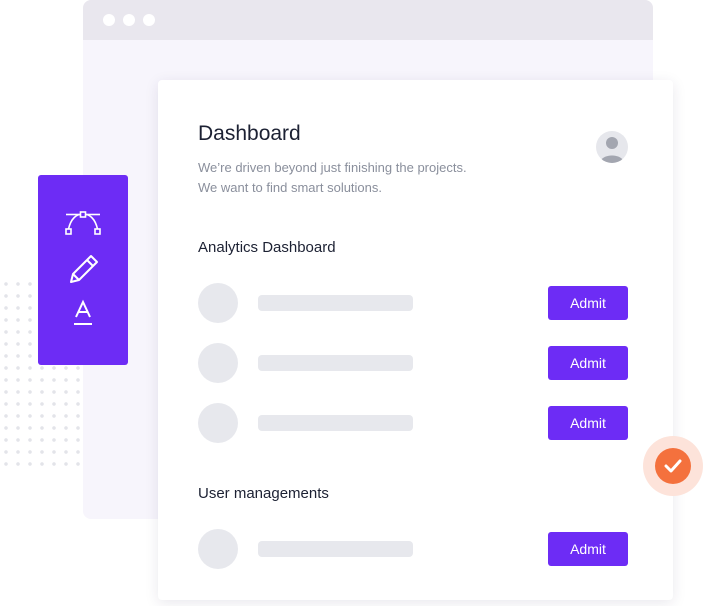  I want to click on user-management-heading: User managements, so click(263, 493).